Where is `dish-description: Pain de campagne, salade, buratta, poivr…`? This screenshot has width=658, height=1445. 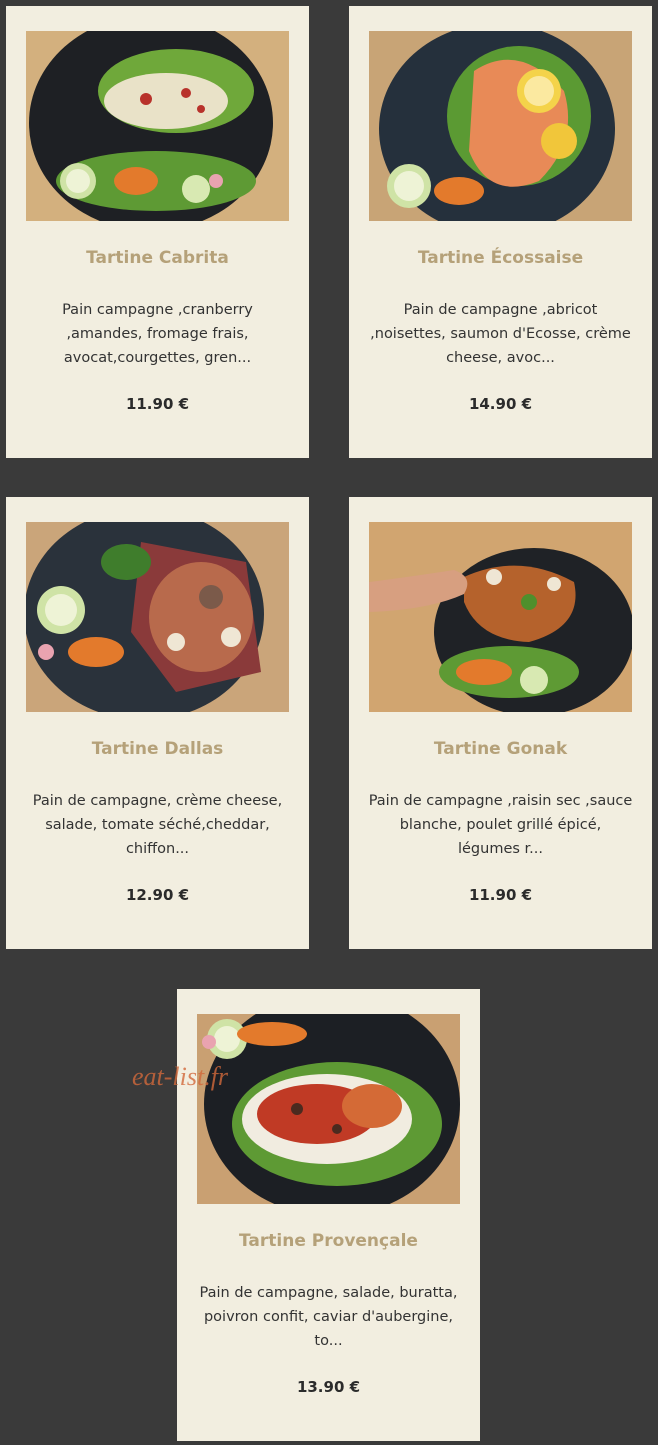 dish-description: Pain de campagne, salade, buratta, poivr… is located at coordinates (328, 1317).